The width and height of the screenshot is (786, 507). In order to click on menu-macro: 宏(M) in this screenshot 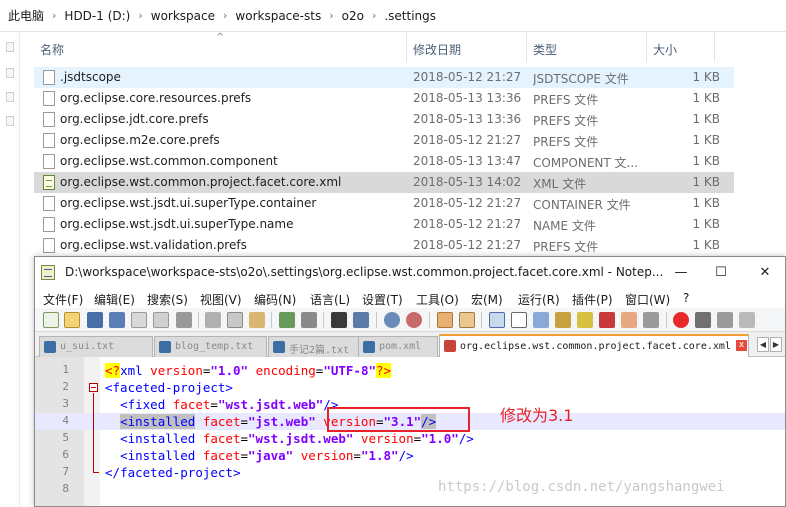, I will do `click(487, 299)`.